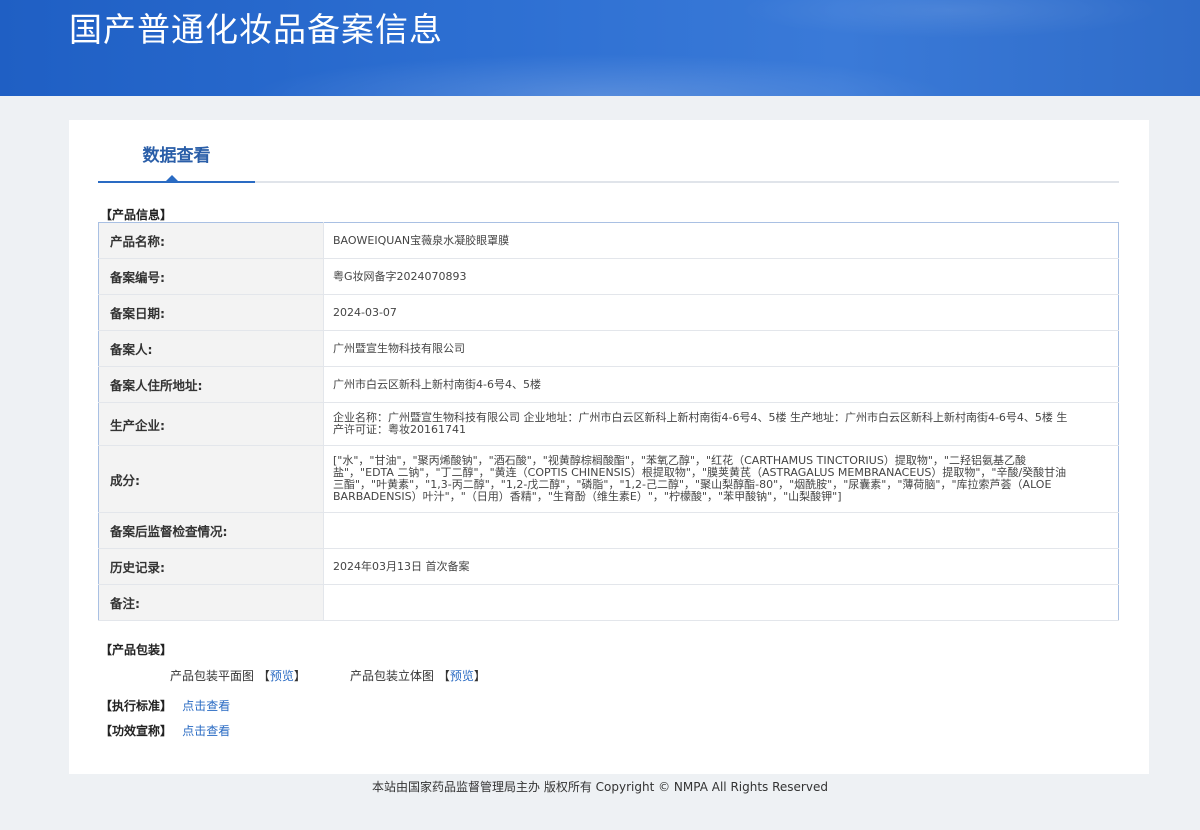 This screenshot has width=1200, height=830. What do you see at coordinates (211, 276) in the screenshot?
I see `row-key: 备案编号:` at bounding box center [211, 276].